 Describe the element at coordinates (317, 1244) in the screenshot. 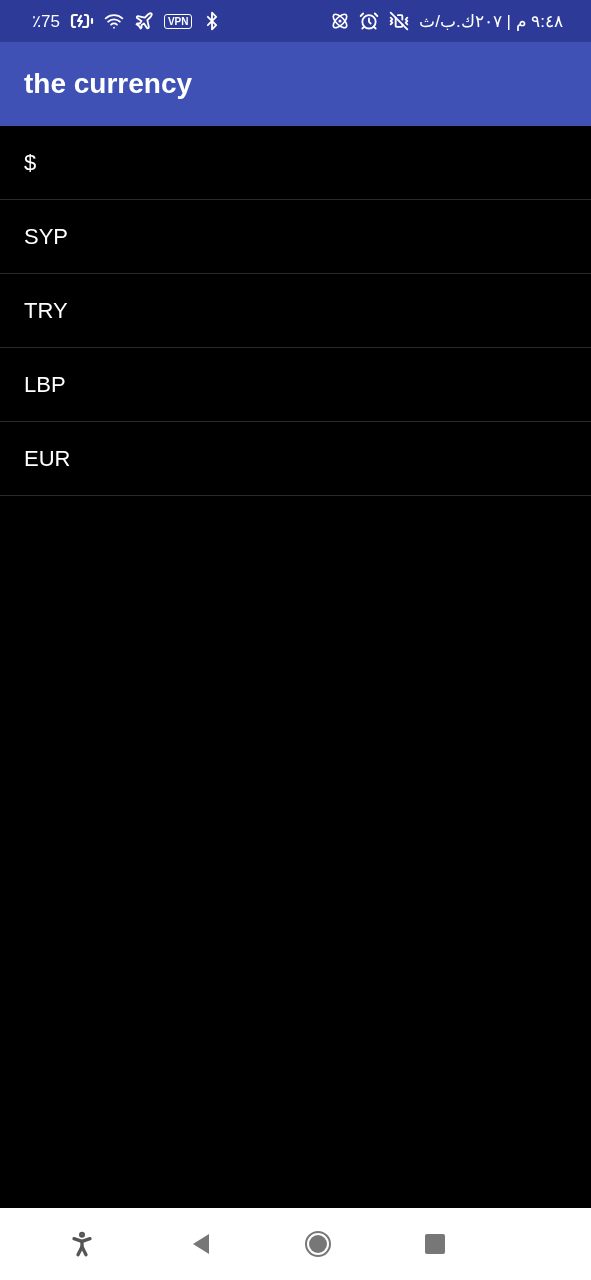

I see `home-icon` at that location.